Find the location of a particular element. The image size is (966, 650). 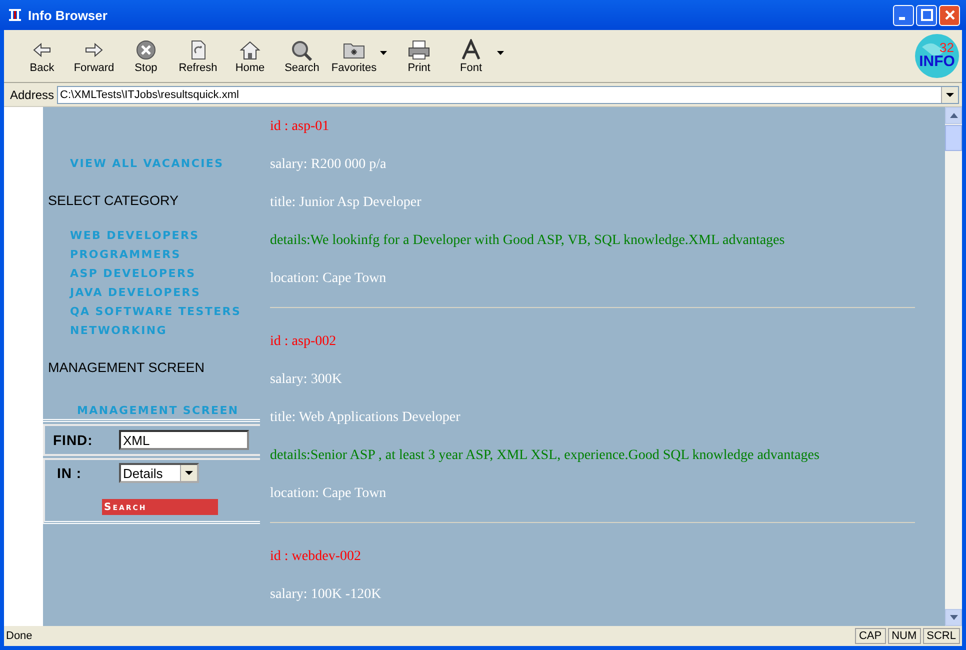

maximize-icon is located at coordinates (926, 15).